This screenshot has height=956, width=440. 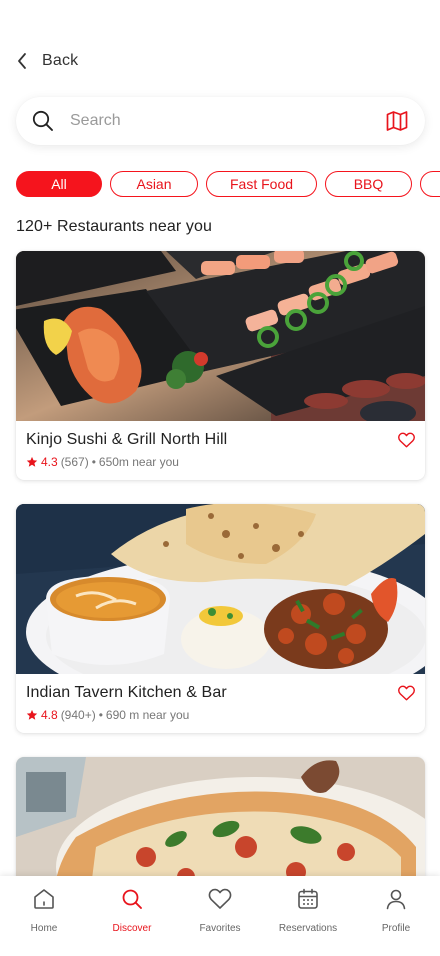 I want to click on nav-item-profile: Profile, so click(x=396, y=916).